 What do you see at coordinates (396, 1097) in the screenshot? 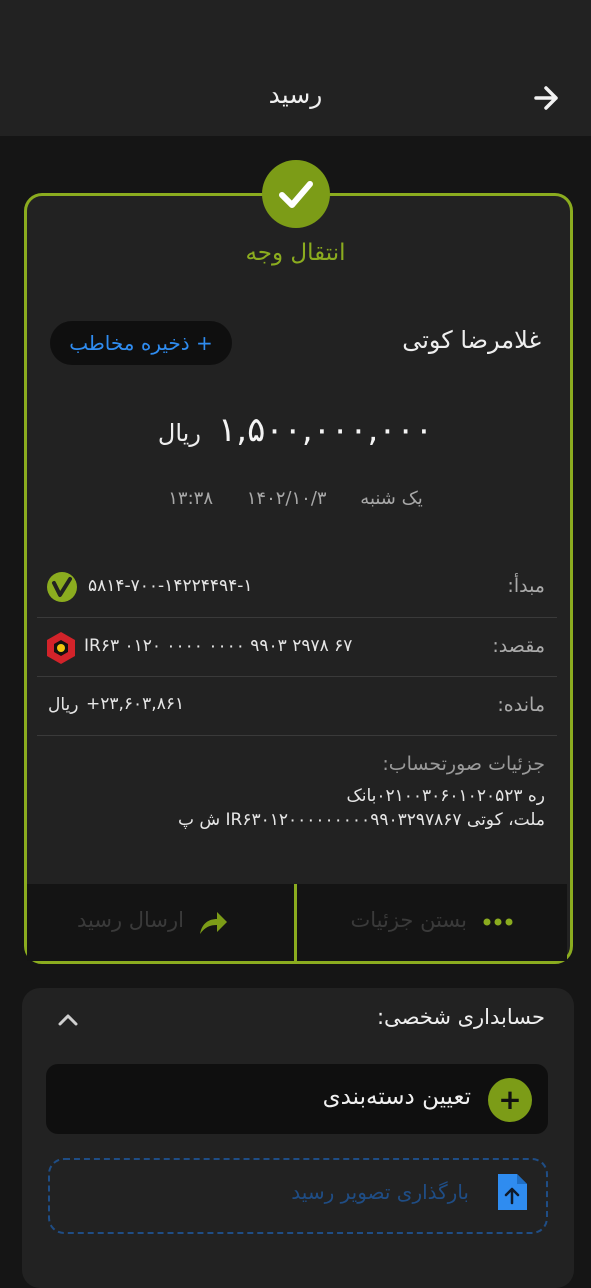
I see `set-category-label: تعیین دسته‌بندی` at bounding box center [396, 1097].